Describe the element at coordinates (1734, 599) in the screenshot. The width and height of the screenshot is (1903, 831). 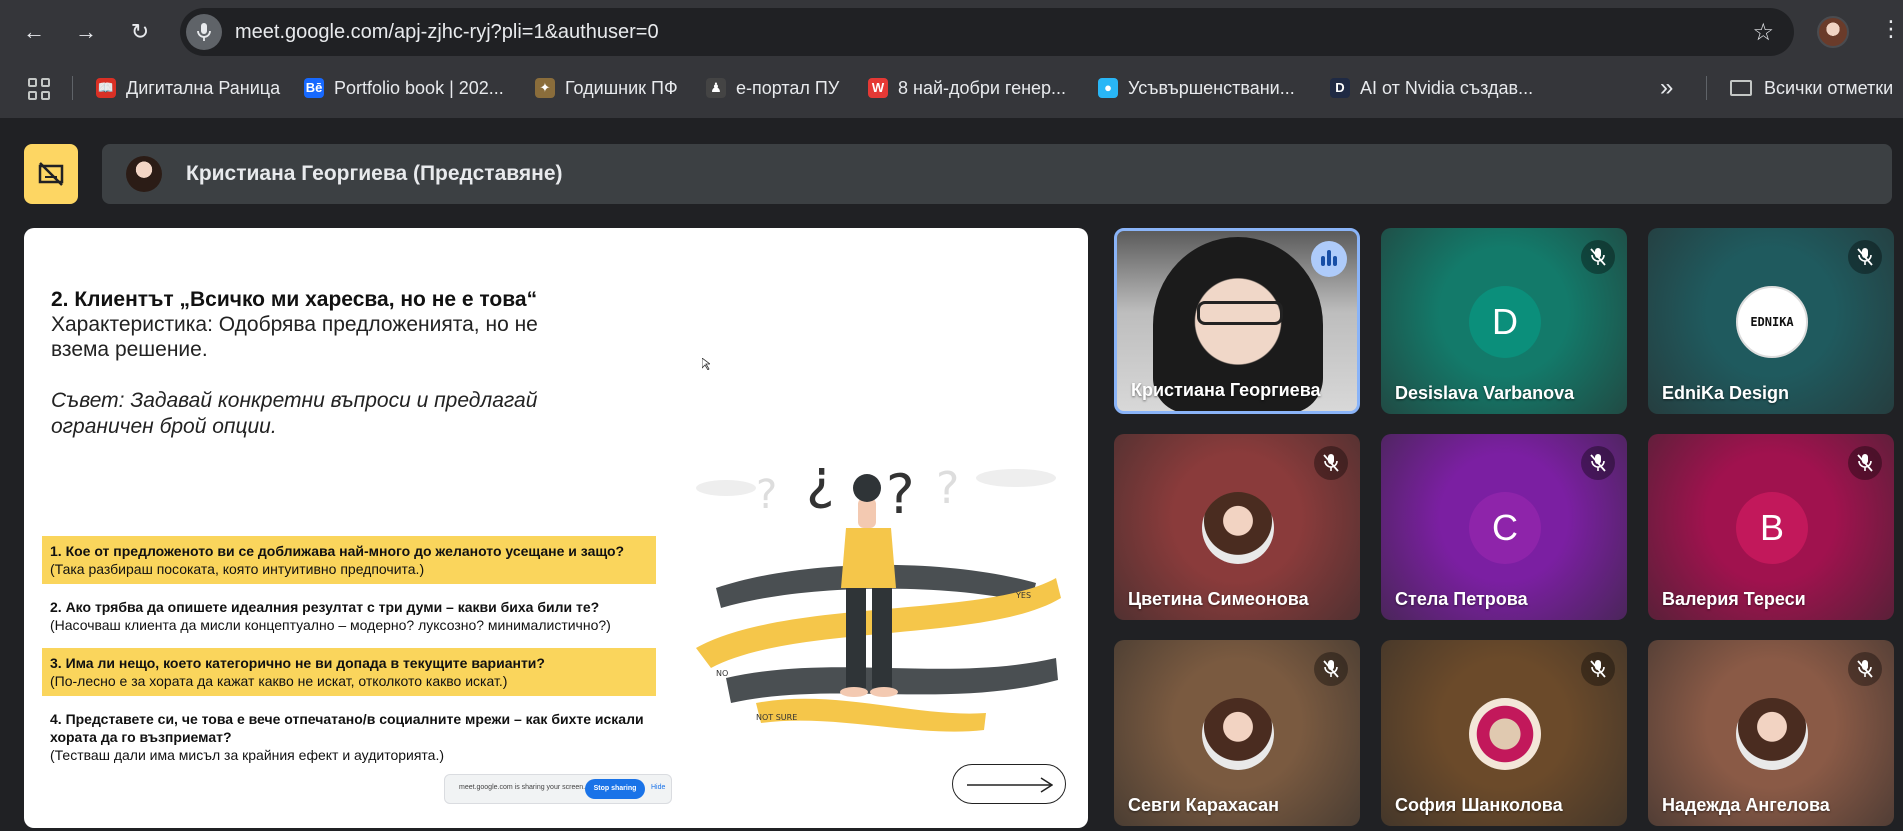
I see `participant-name: Валерия Тереси` at that location.